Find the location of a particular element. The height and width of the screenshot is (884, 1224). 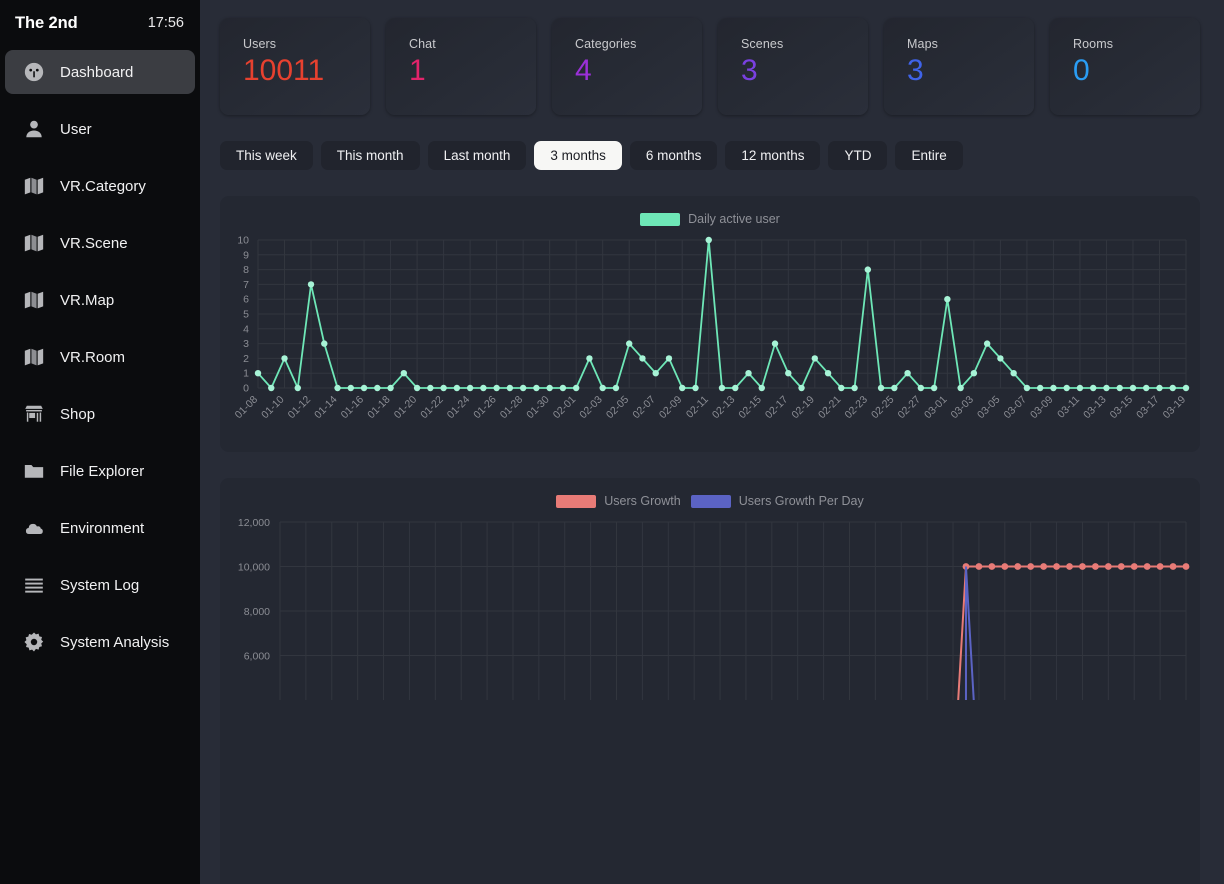

svg-text: 01-08 is located at coordinates (247, 408).